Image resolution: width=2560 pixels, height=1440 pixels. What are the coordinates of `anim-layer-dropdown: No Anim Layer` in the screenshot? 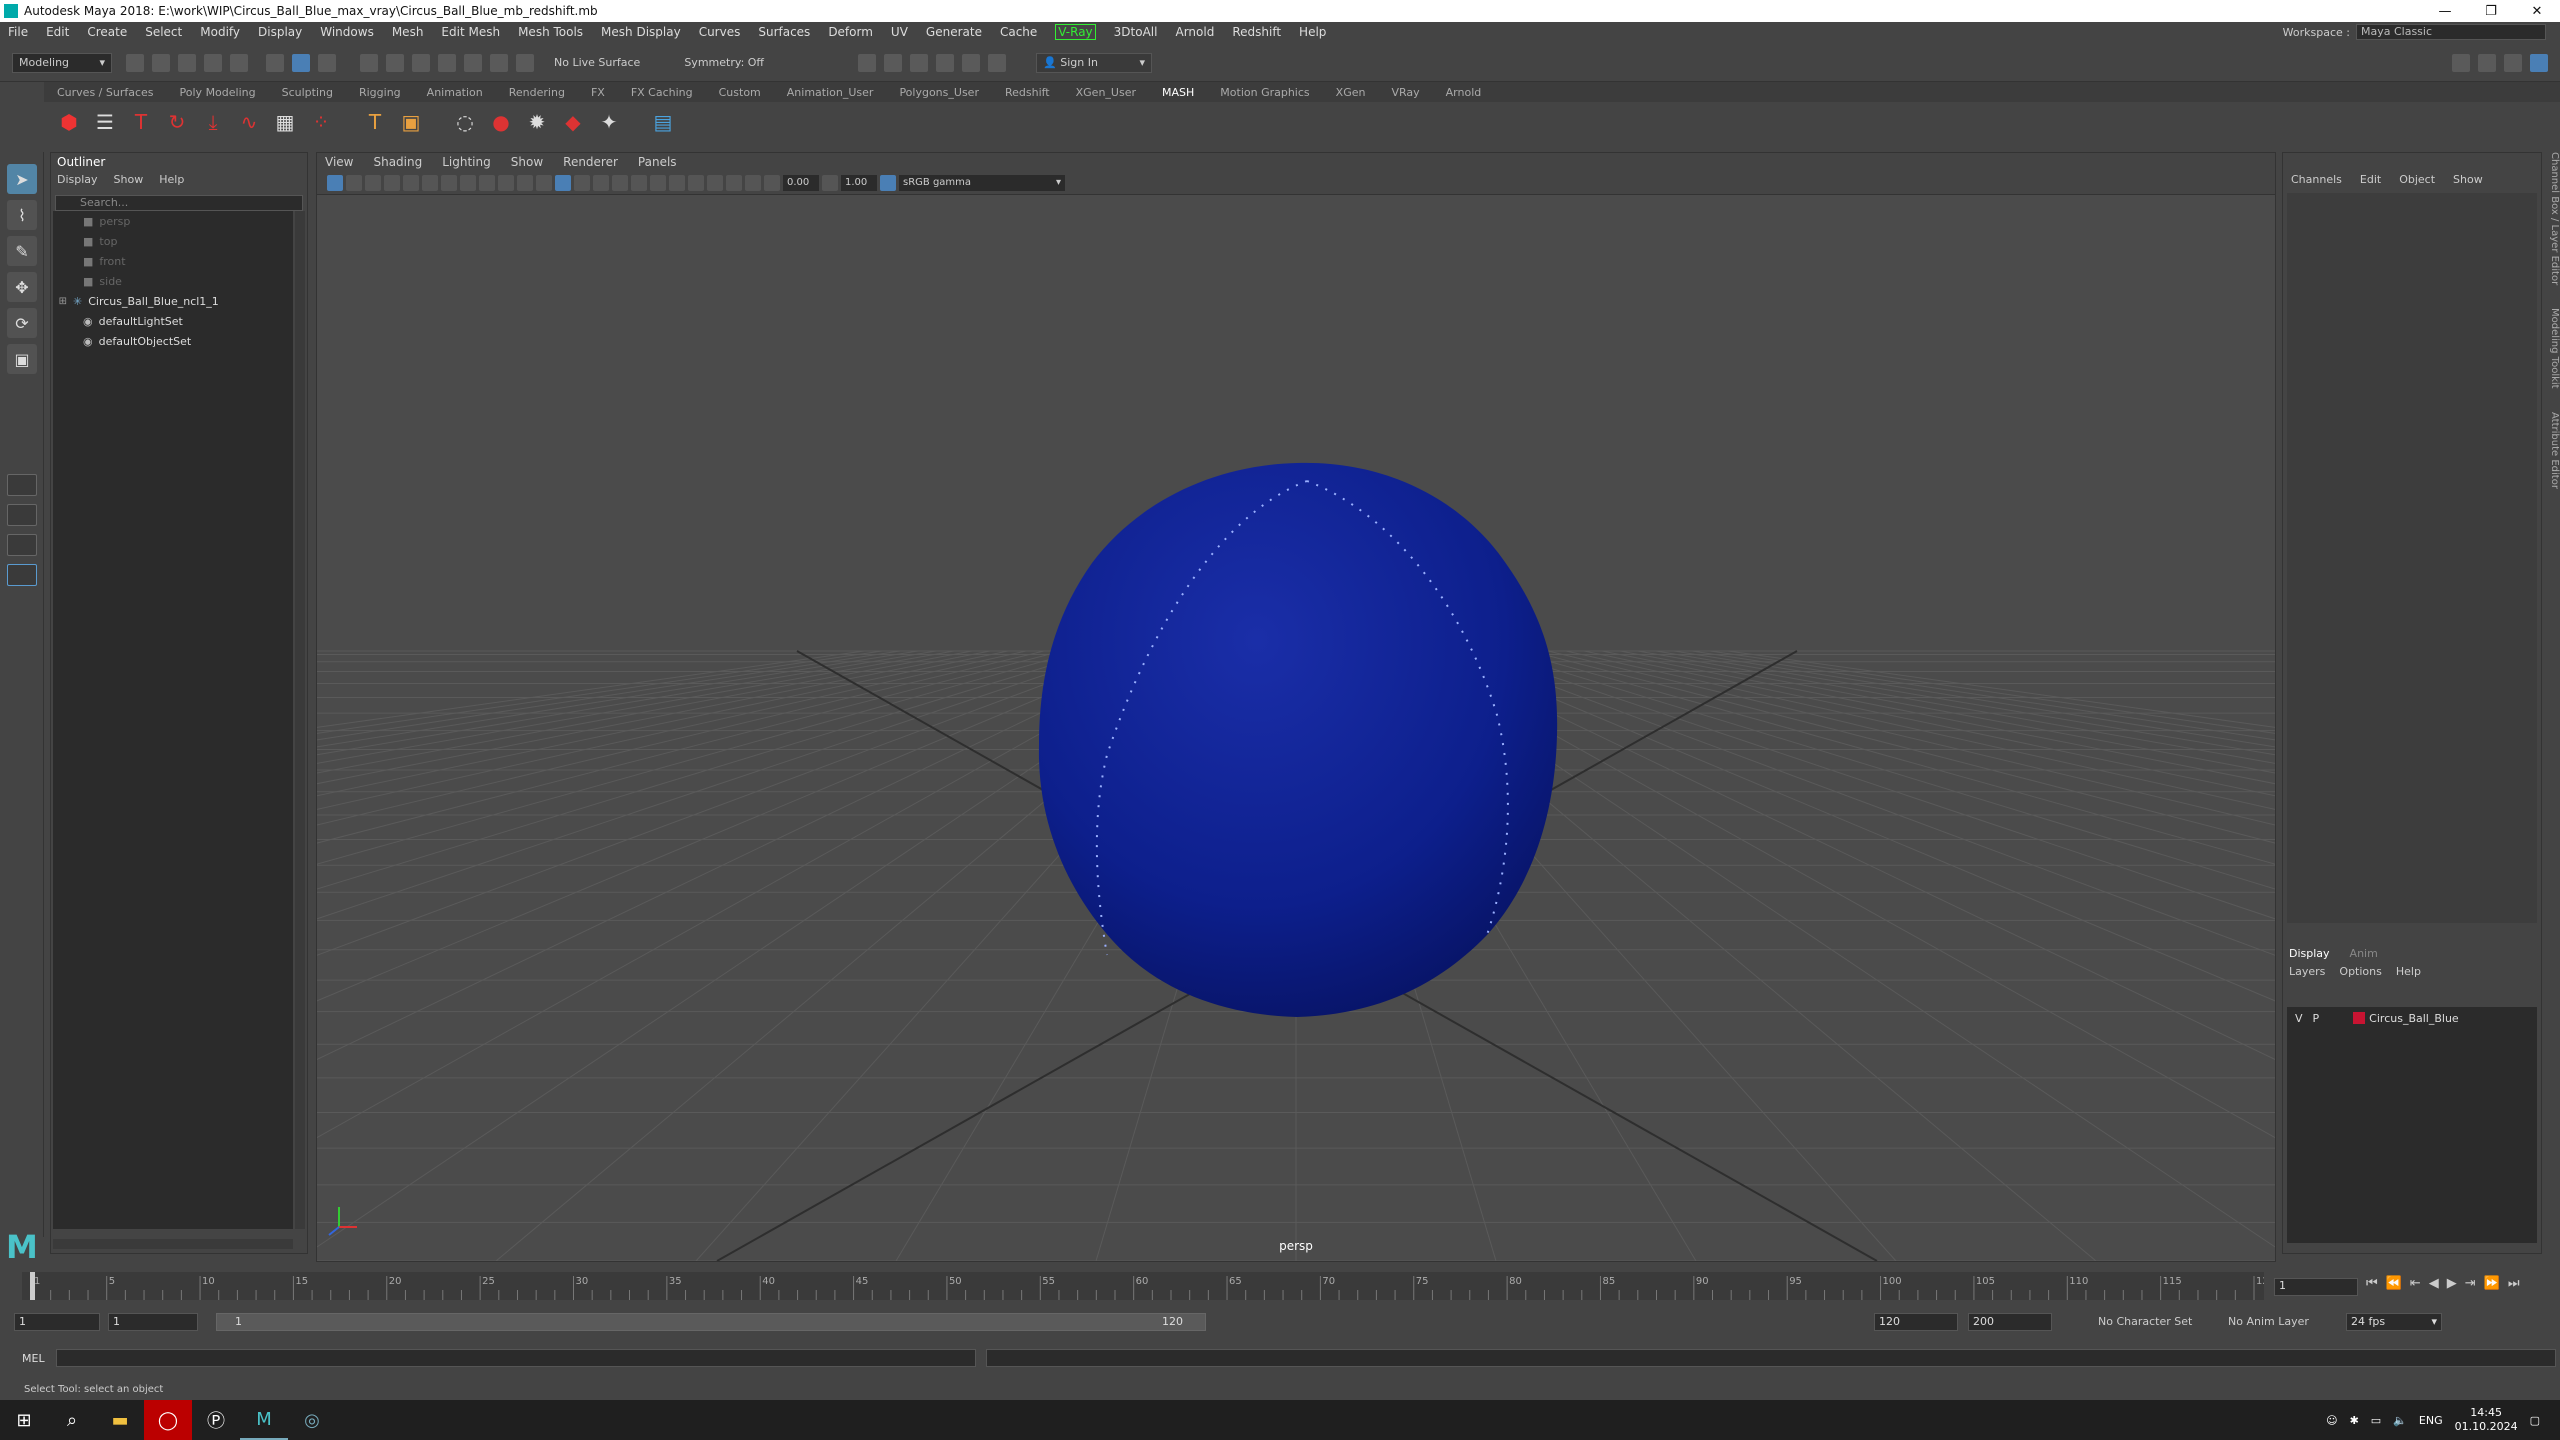 It's located at (2268, 1321).